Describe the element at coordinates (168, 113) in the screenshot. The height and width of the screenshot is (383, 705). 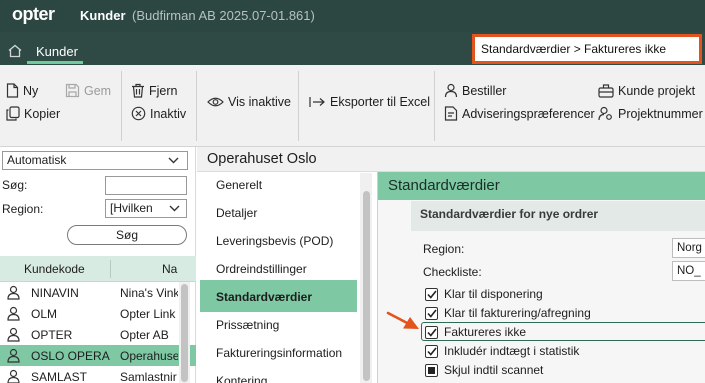
I see `inactive-label: Inaktiv` at that location.